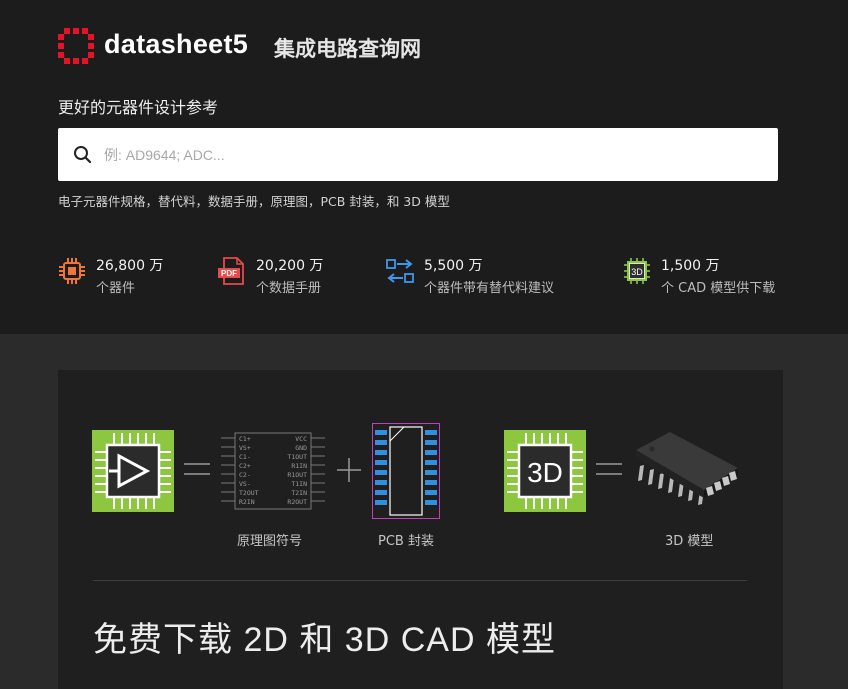 Image resolution: width=848 pixels, height=689 pixels. I want to click on svg-text: R2IN, so click(247, 502).